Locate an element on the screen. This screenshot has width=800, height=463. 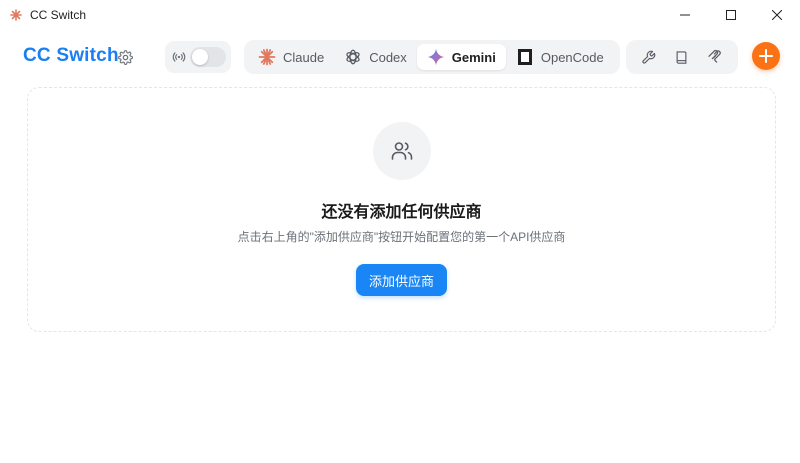
window-title: CC Switch is located at coordinates (58, 15).